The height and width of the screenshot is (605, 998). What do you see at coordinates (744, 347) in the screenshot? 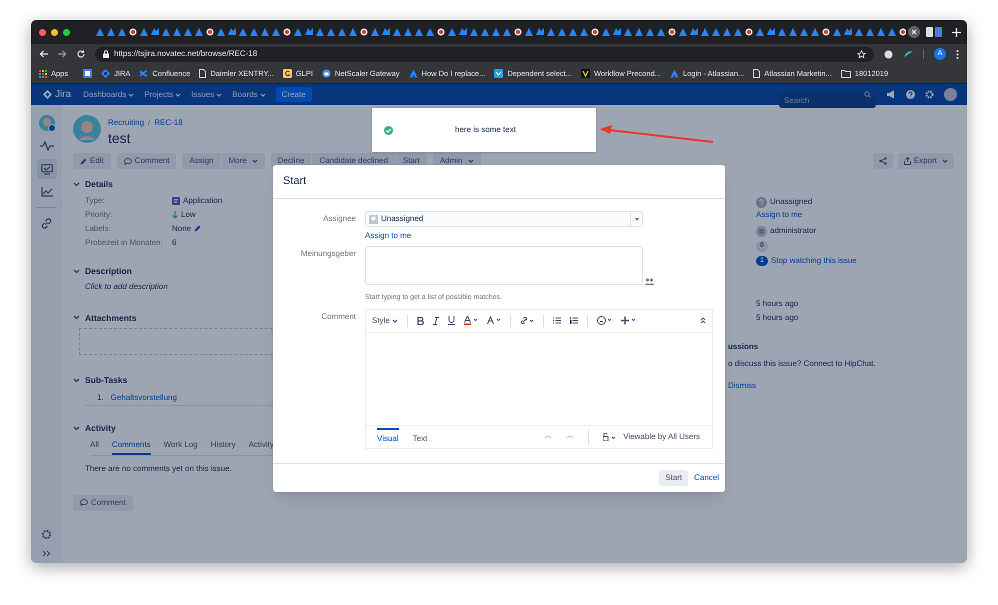
I see `hipchat-heading: ussions` at bounding box center [744, 347].